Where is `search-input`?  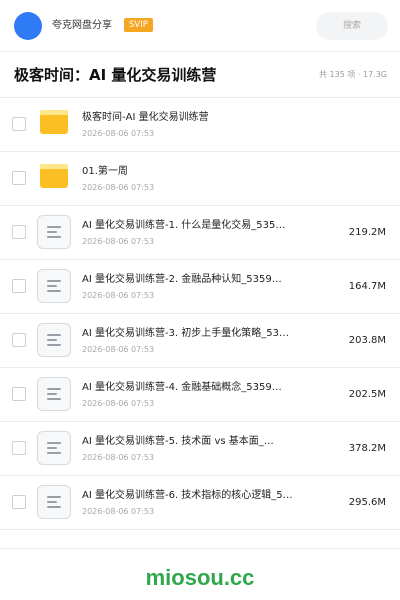 search-input is located at coordinates (352, 26).